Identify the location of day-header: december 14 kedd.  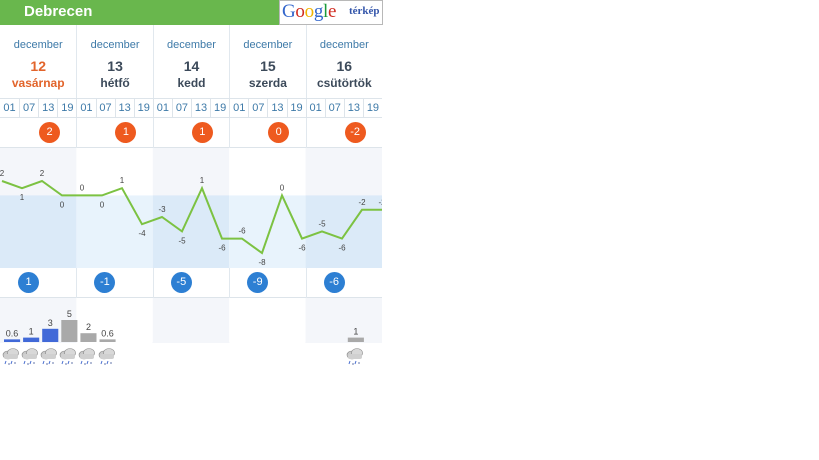
(190, 61).